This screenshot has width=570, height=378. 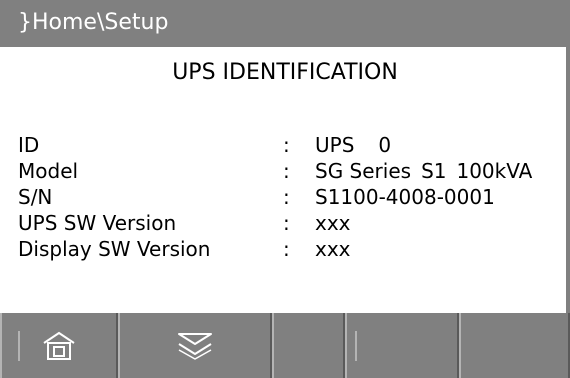 I want to click on home-icon, so click(x=59, y=345).